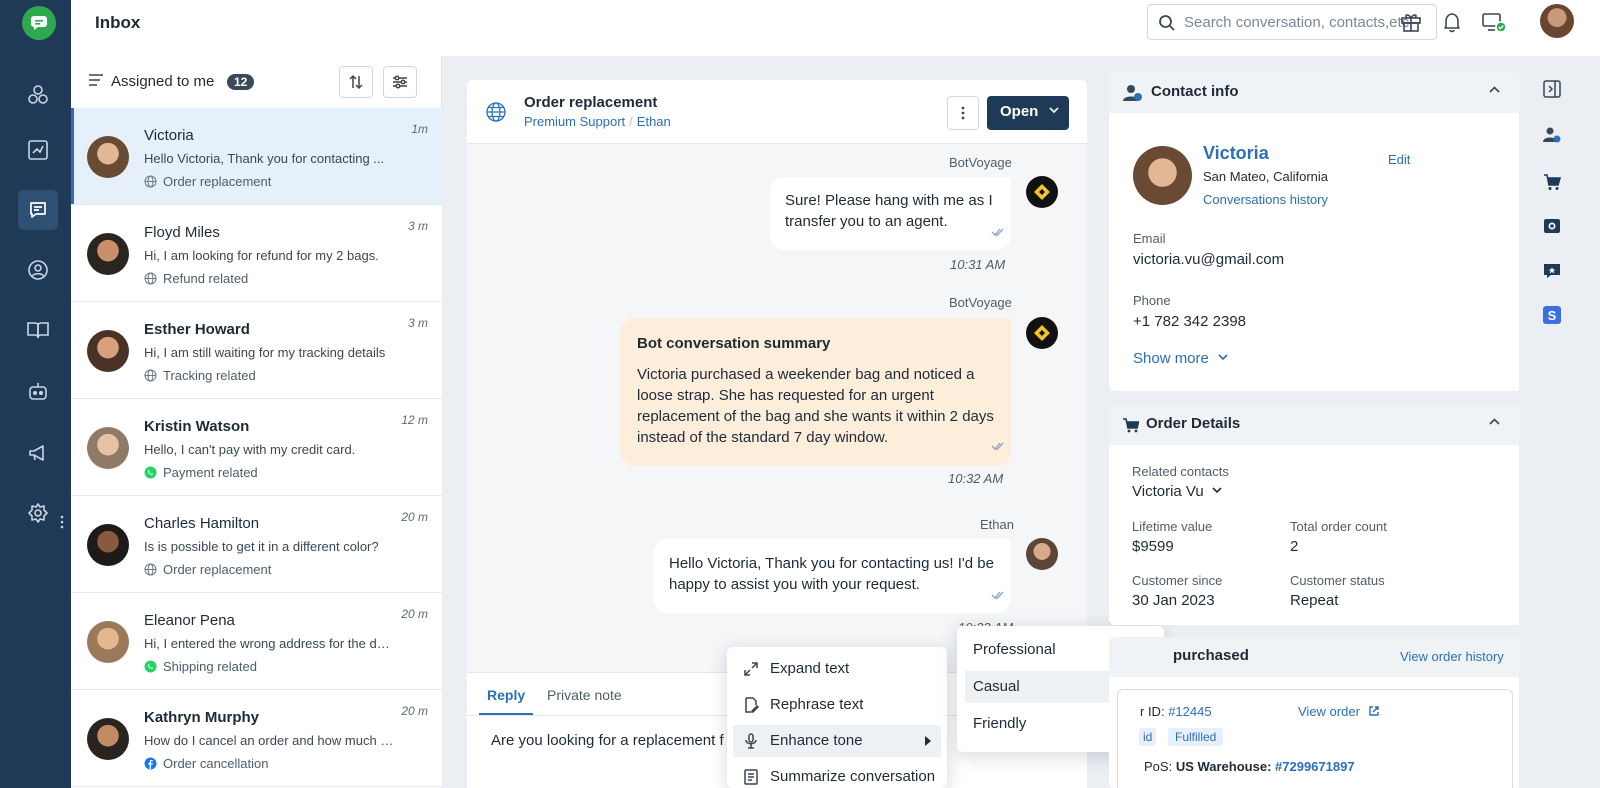 The image size is (1600, 788). Describe the element at coordinates (1265, 199) in the screenshot. I see `conversations-history-link: Conversations history` at that location.